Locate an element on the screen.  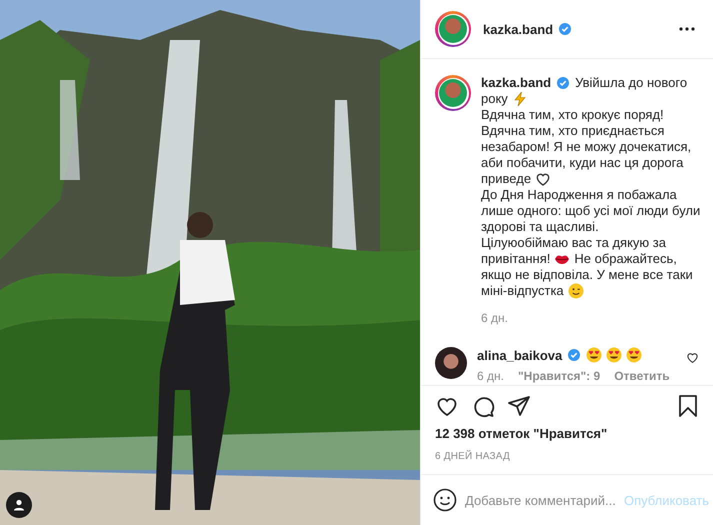
username-link: alina_baikova is located at coordinates (519, 355).